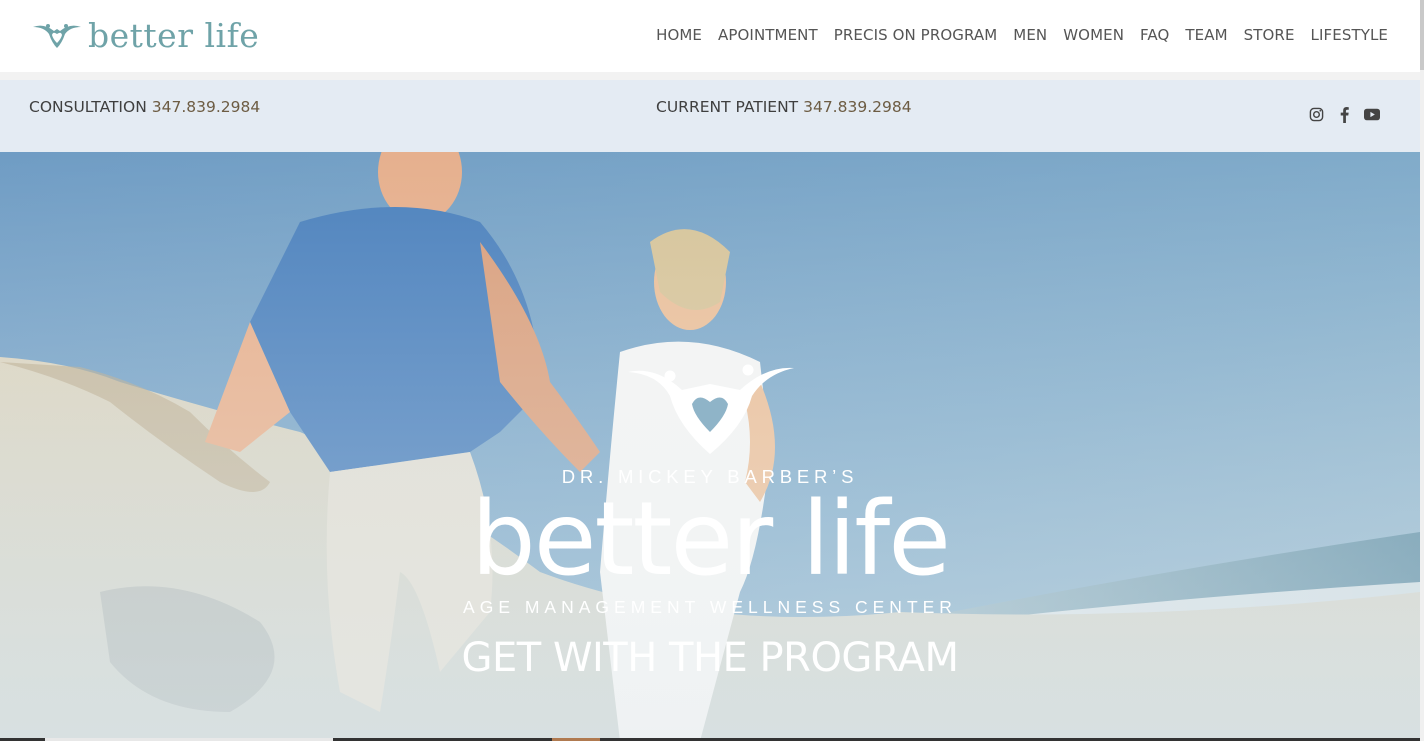  What do you see at coordinates (88, 107) in the screenshot?
I see `consultation-label: CONSULTATION` at bounding box center [88, 107].